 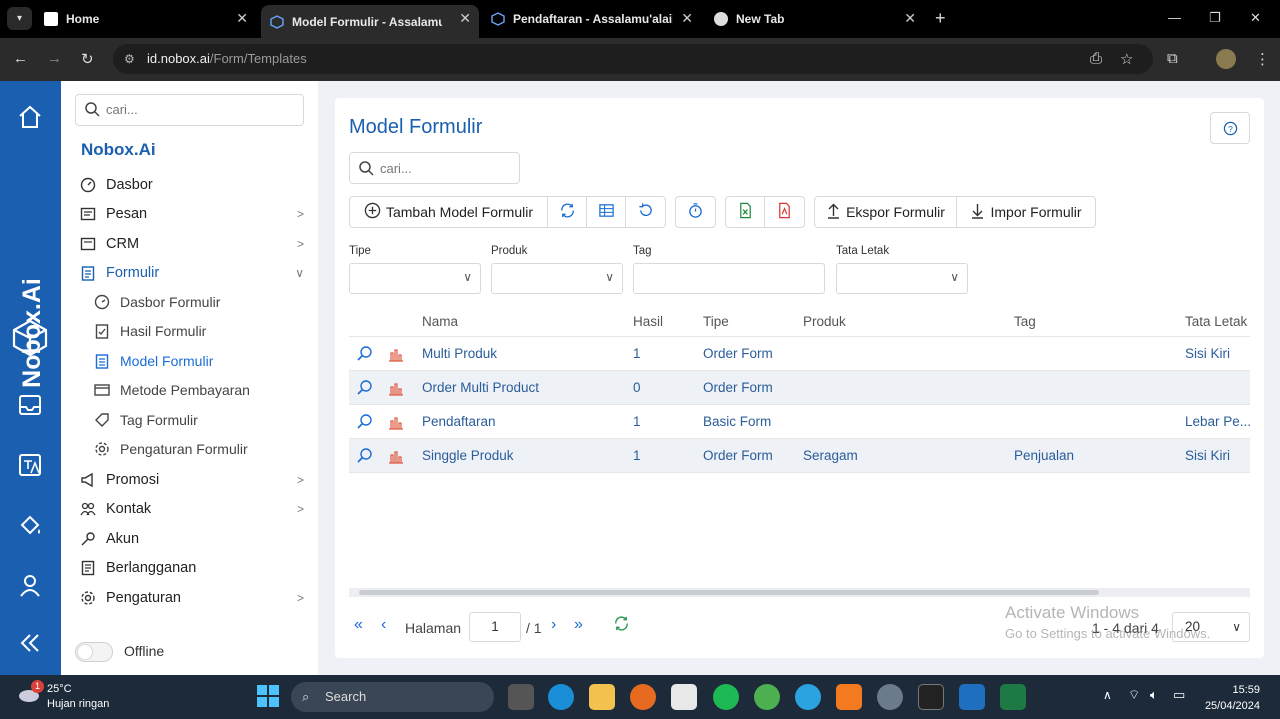 I want to click on menu-berlangganan: Berlangganan, so click(x=194, y=568).